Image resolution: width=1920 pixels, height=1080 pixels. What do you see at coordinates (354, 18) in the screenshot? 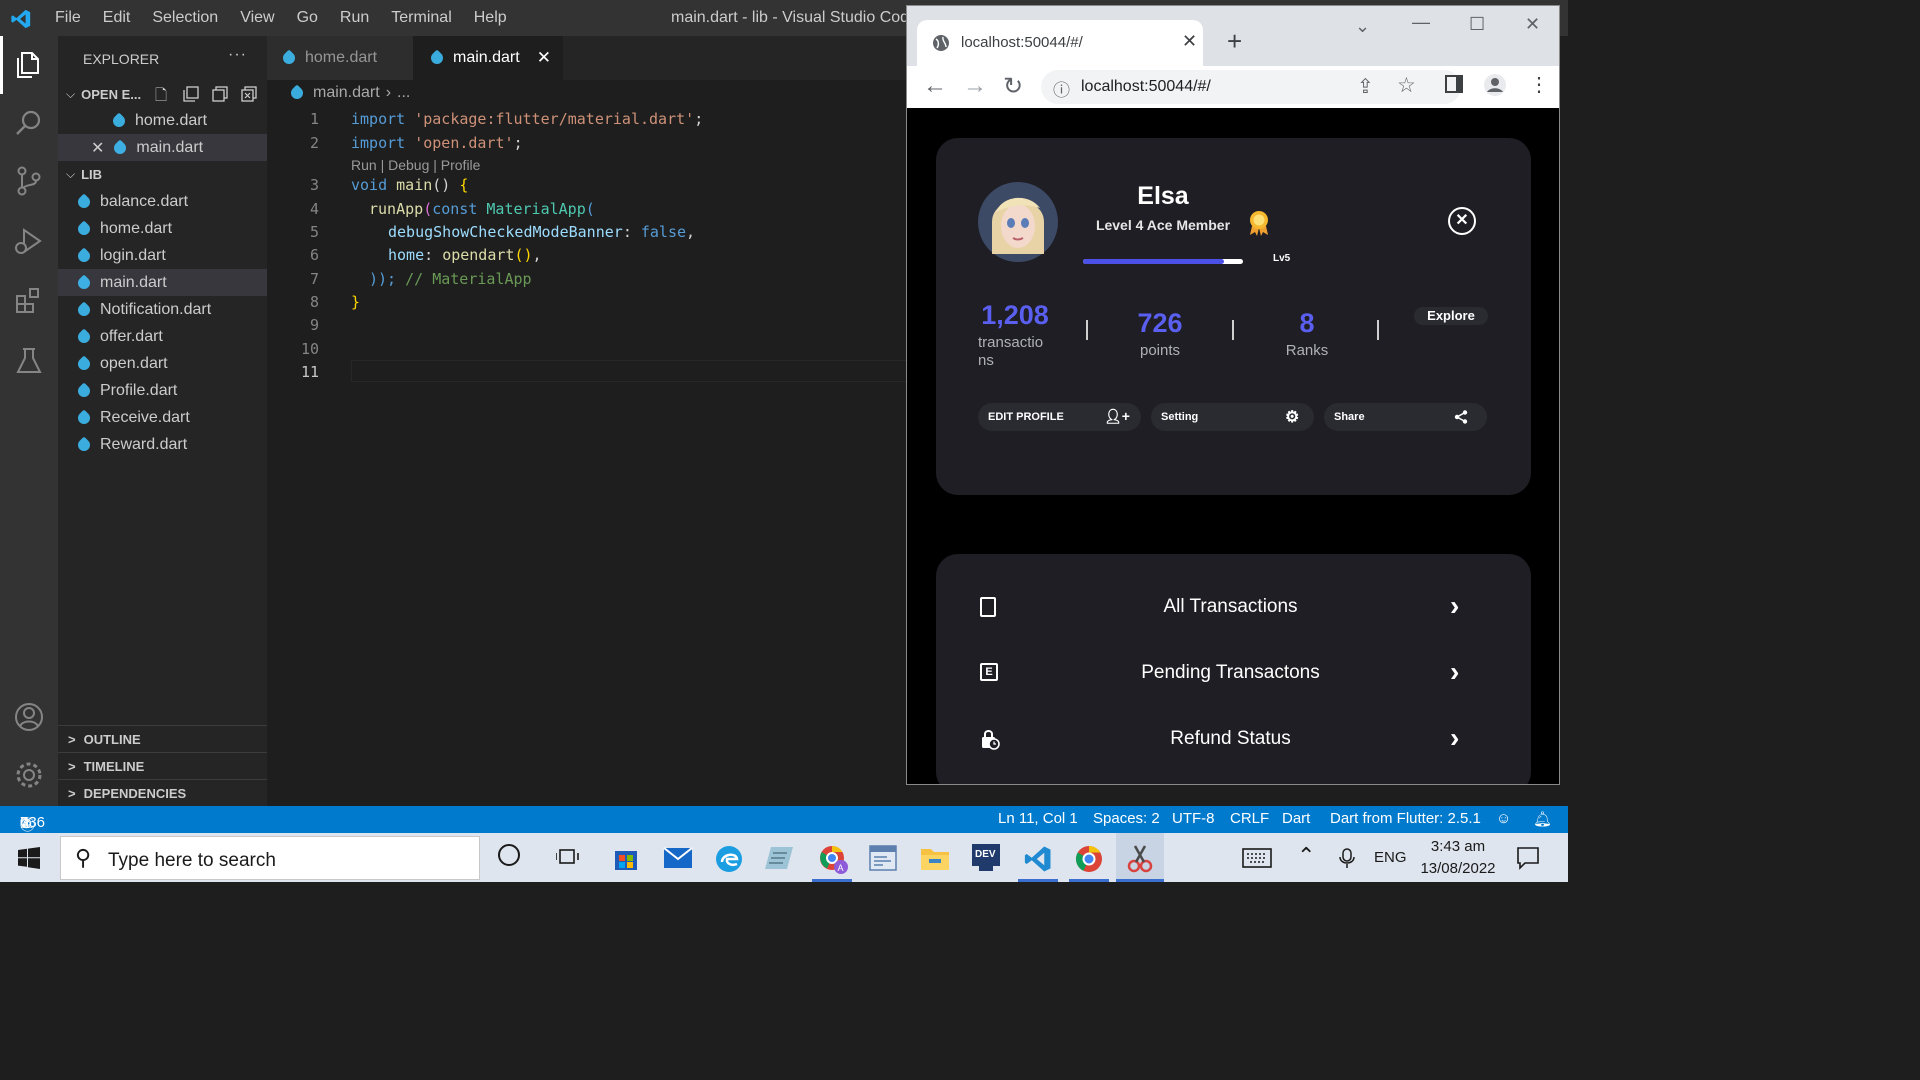
I see `menu-run: Run` at bounding box center [354, 18].